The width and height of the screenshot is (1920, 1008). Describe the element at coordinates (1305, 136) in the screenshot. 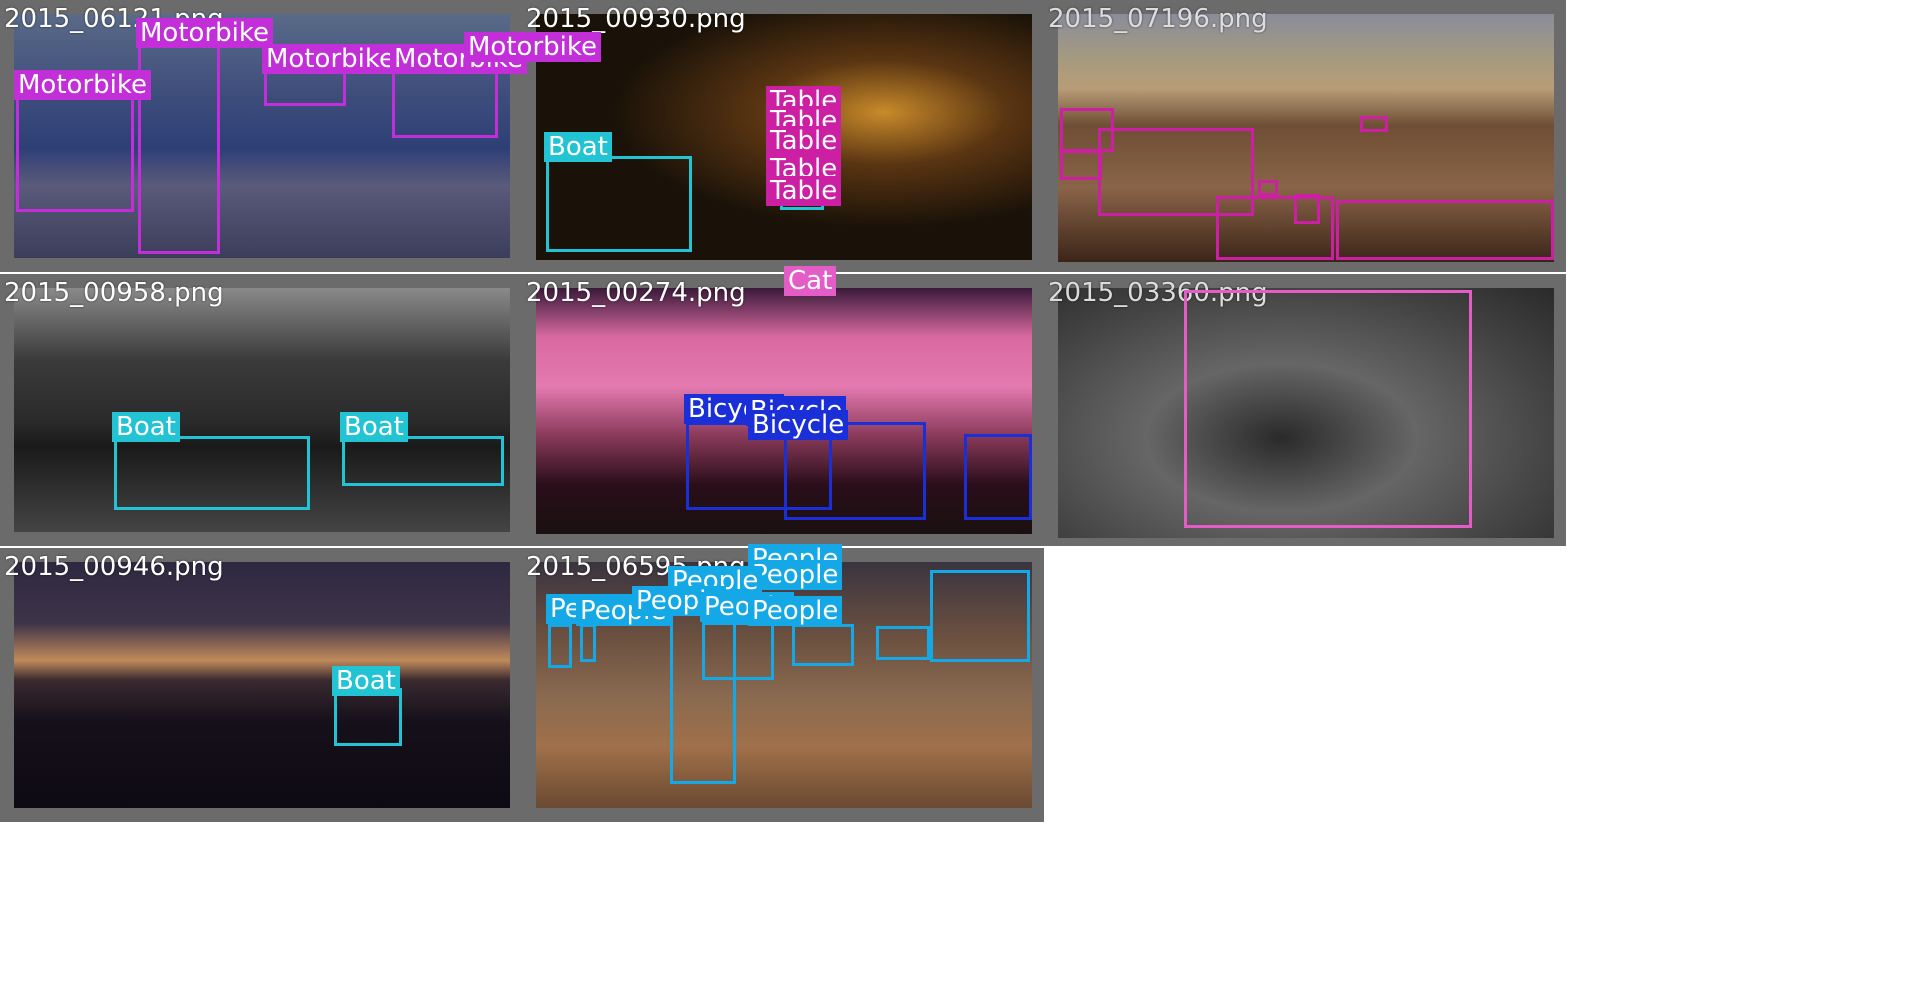

I see `image-tile: 2015_07196.png` at that location.